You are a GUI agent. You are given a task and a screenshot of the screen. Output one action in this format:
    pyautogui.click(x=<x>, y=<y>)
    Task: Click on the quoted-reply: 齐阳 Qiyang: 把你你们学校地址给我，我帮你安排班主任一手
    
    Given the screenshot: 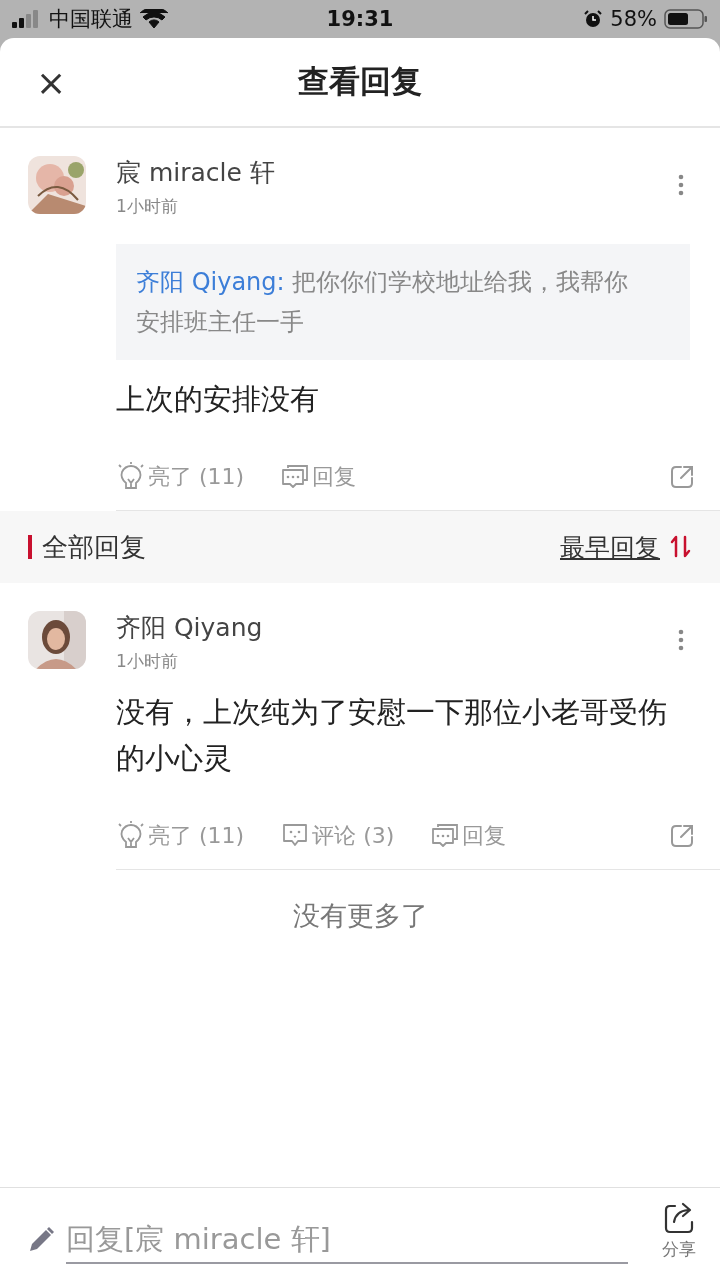 What is the action you would take?
    pyautogui.click(x=403, y=302)
    